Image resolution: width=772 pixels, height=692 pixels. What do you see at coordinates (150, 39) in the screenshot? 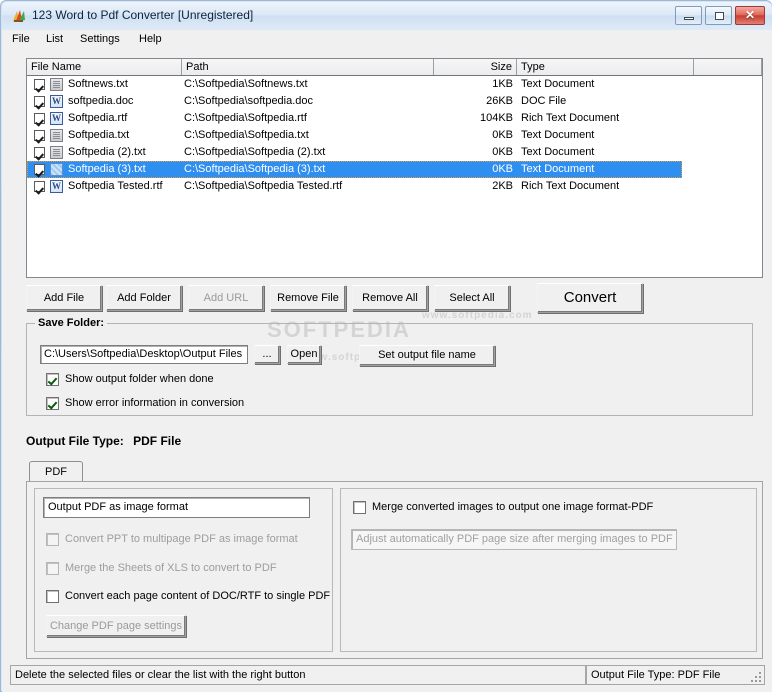
I see `menu-item-help: Help` at bounding box center [150, 39].